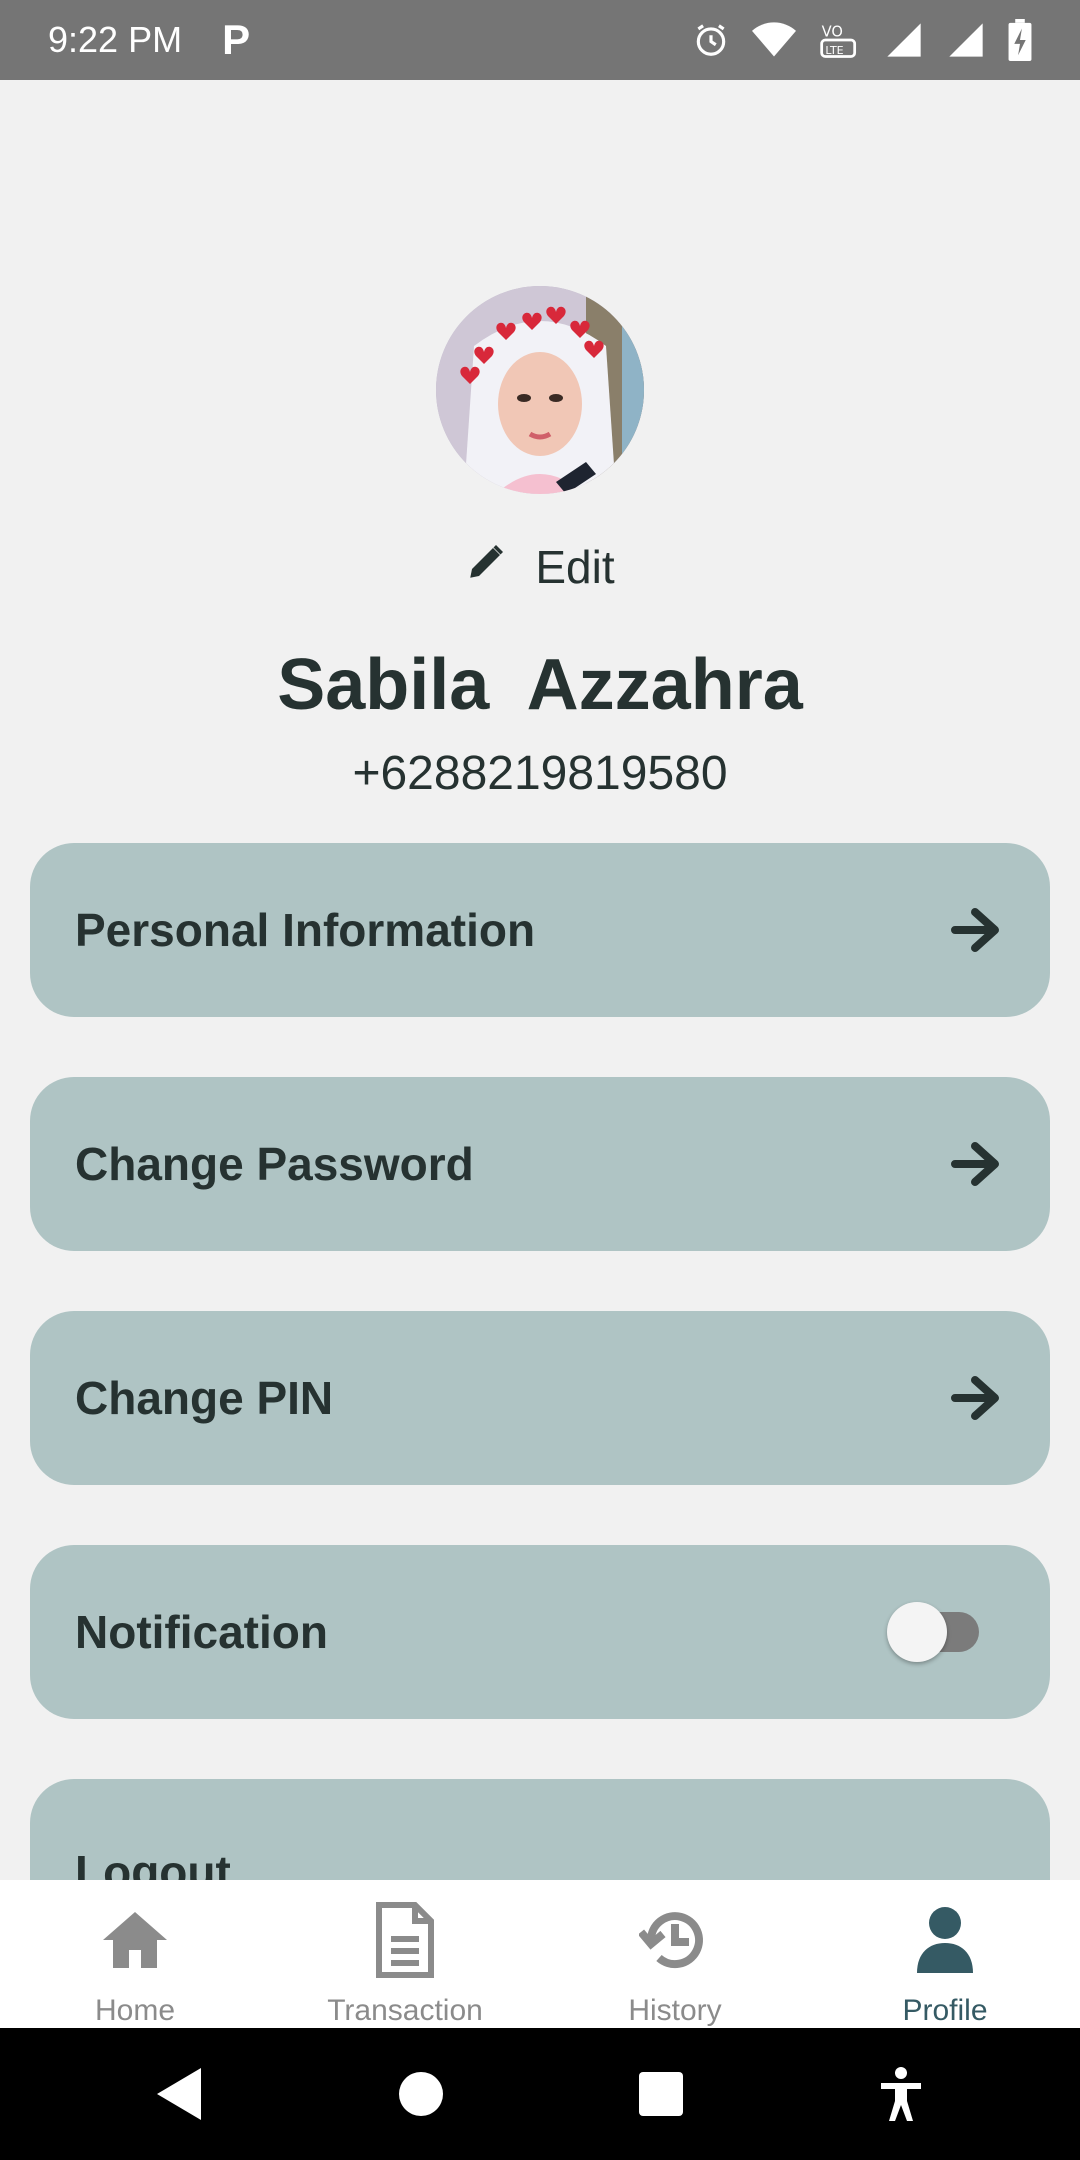 Image resolution: width=1080 pixels, height=2160 pixels. Describe the element at coordinates (540, 2094) in the screenshot. I see `system-navigation-bar` at that location.